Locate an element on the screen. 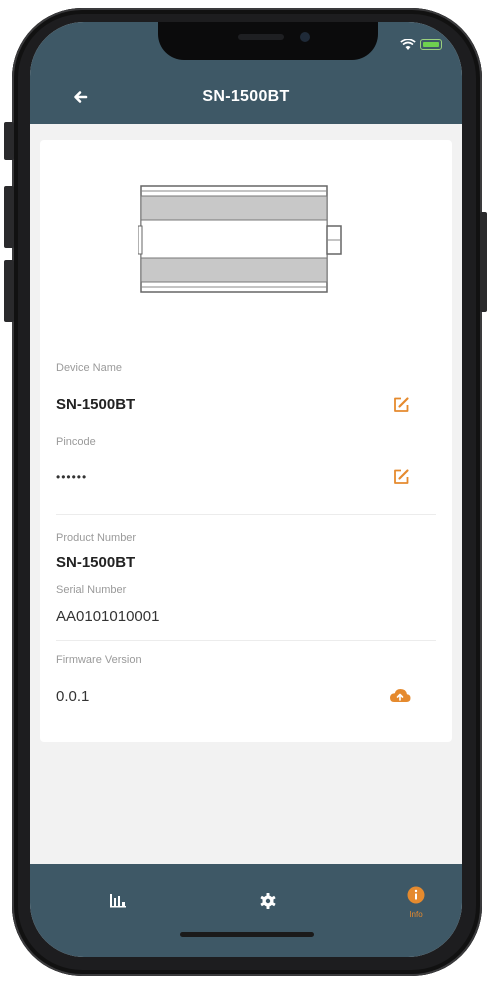 The height and width of the screenshot is (981, 487). wifi-icon is located at coordinates (408, 44).